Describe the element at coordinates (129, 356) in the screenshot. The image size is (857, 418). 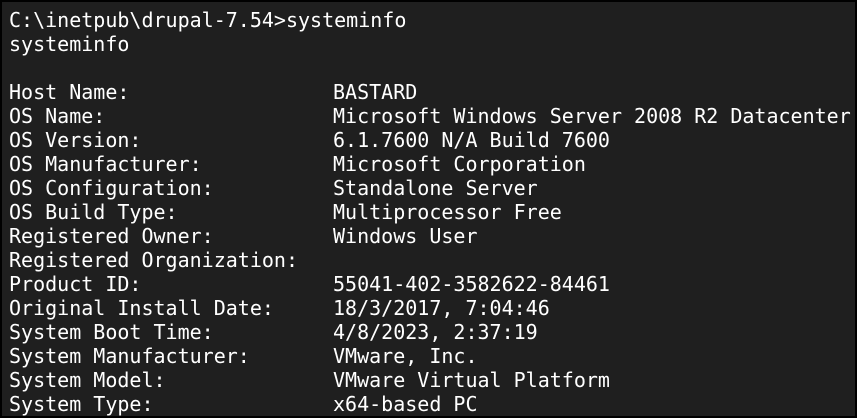
I see `info-key: System Manufacturer:` at that location.